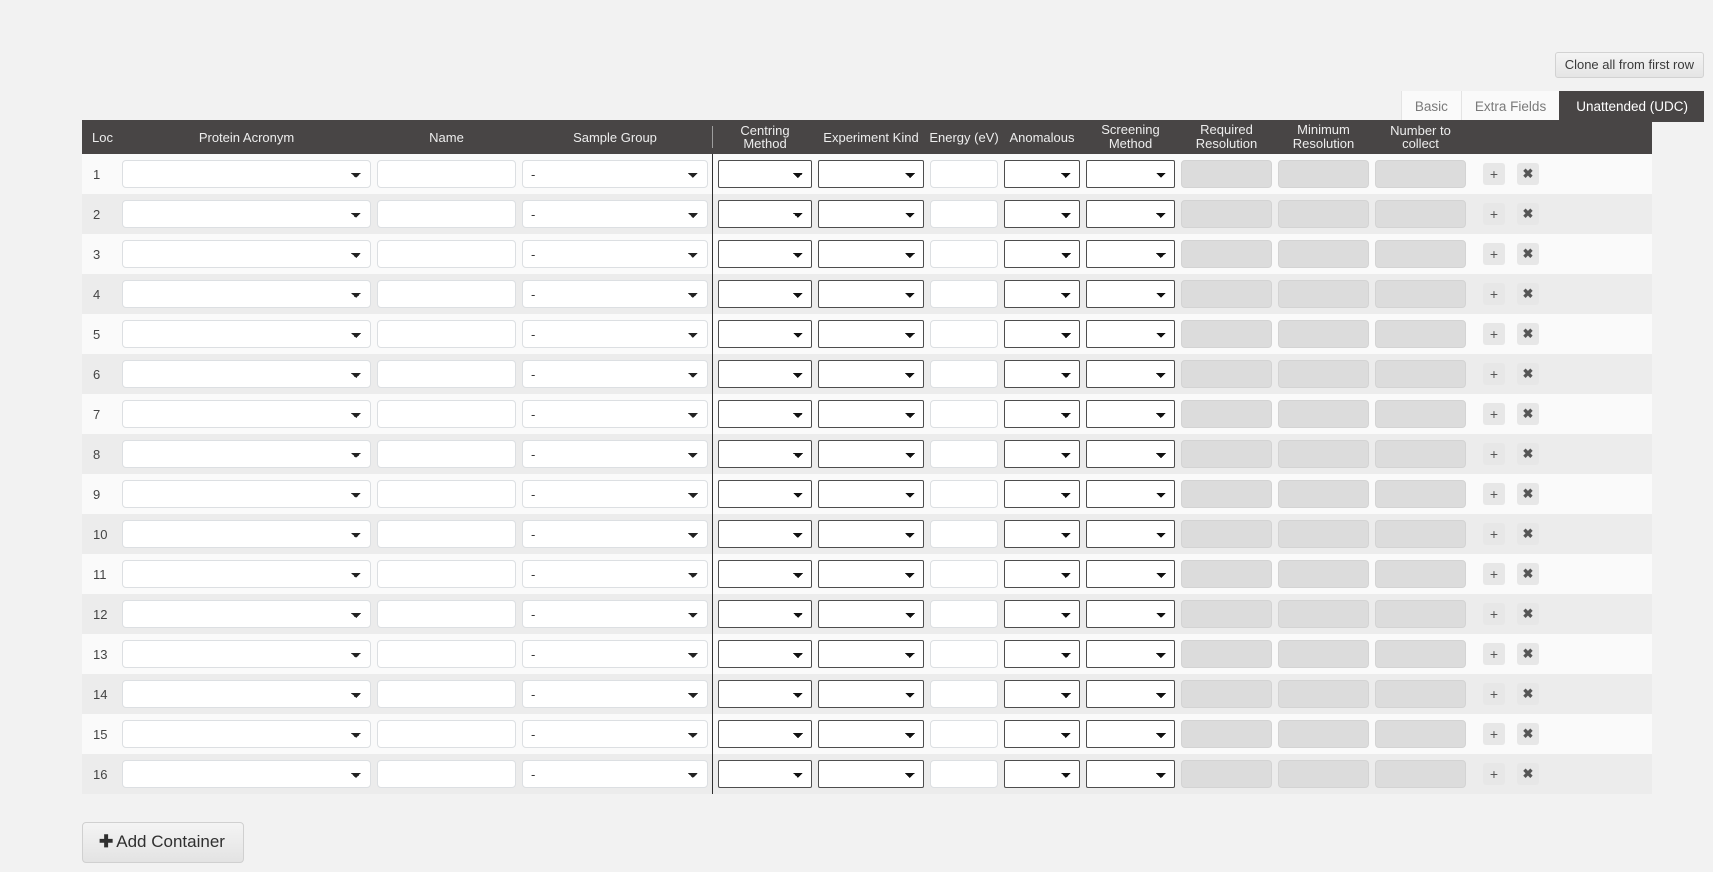 Image resolution: width=1713 pixels, height=872 pixels. Describe the element at coordinates (1631, 106) in the screenshot. I see `tab-unattended-udc: Unattended (UDC)` at that location.